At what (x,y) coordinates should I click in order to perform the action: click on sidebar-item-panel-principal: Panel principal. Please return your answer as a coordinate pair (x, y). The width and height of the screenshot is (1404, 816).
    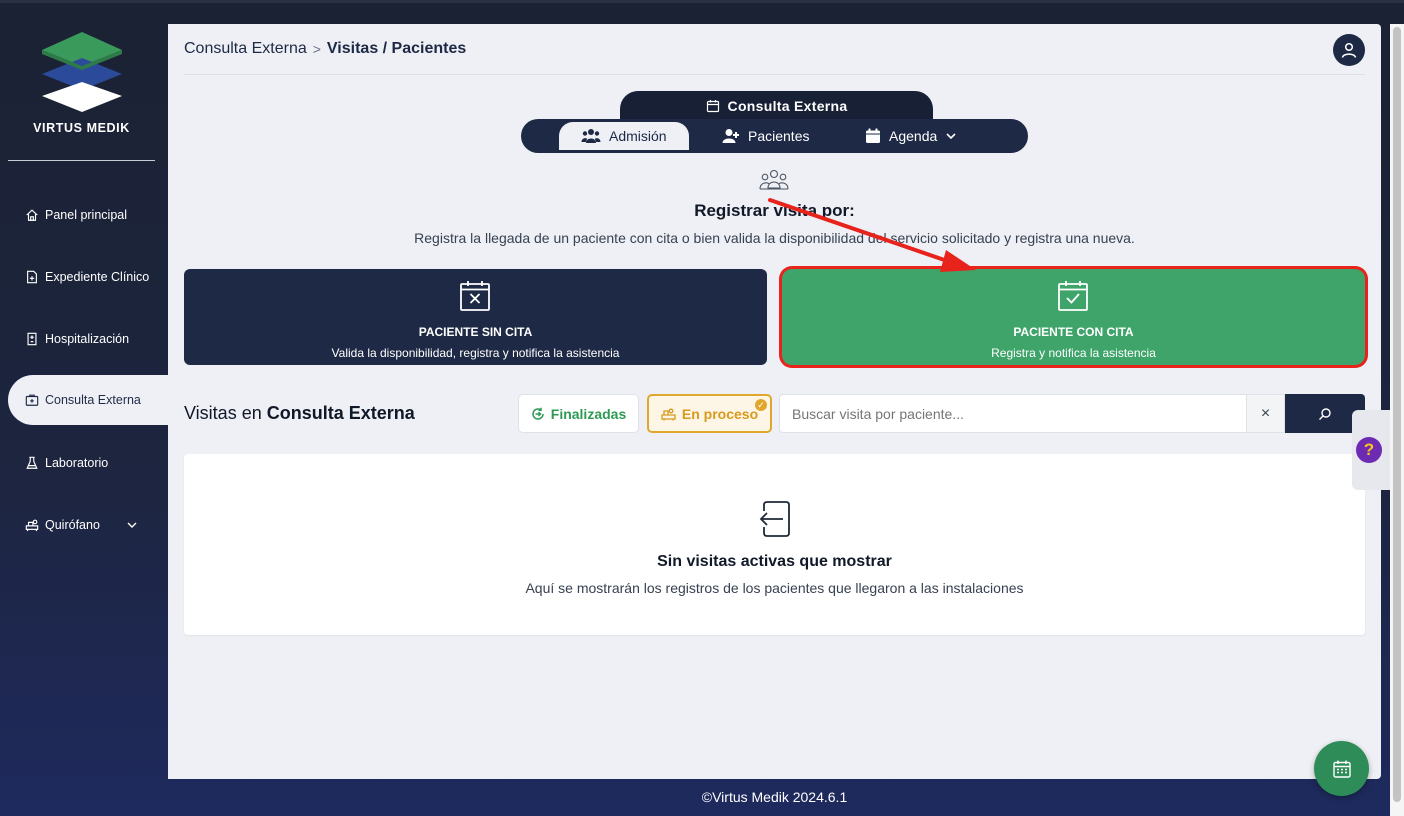
    Looking at the image, I should click on (88, 215).